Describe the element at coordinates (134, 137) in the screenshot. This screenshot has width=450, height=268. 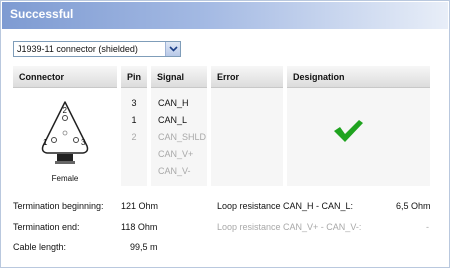
I see `pin-cell: 2` at that location.